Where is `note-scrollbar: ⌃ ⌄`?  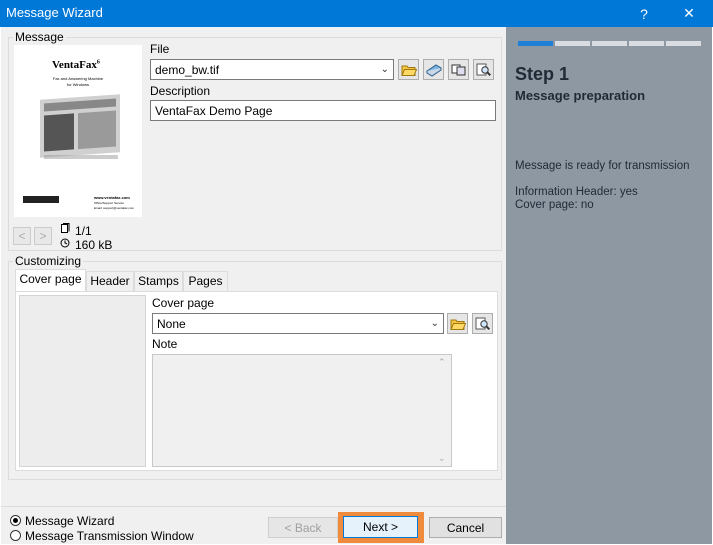
note-scrollbar: ⌃ ⌄ is located at coordinates (442, 410).